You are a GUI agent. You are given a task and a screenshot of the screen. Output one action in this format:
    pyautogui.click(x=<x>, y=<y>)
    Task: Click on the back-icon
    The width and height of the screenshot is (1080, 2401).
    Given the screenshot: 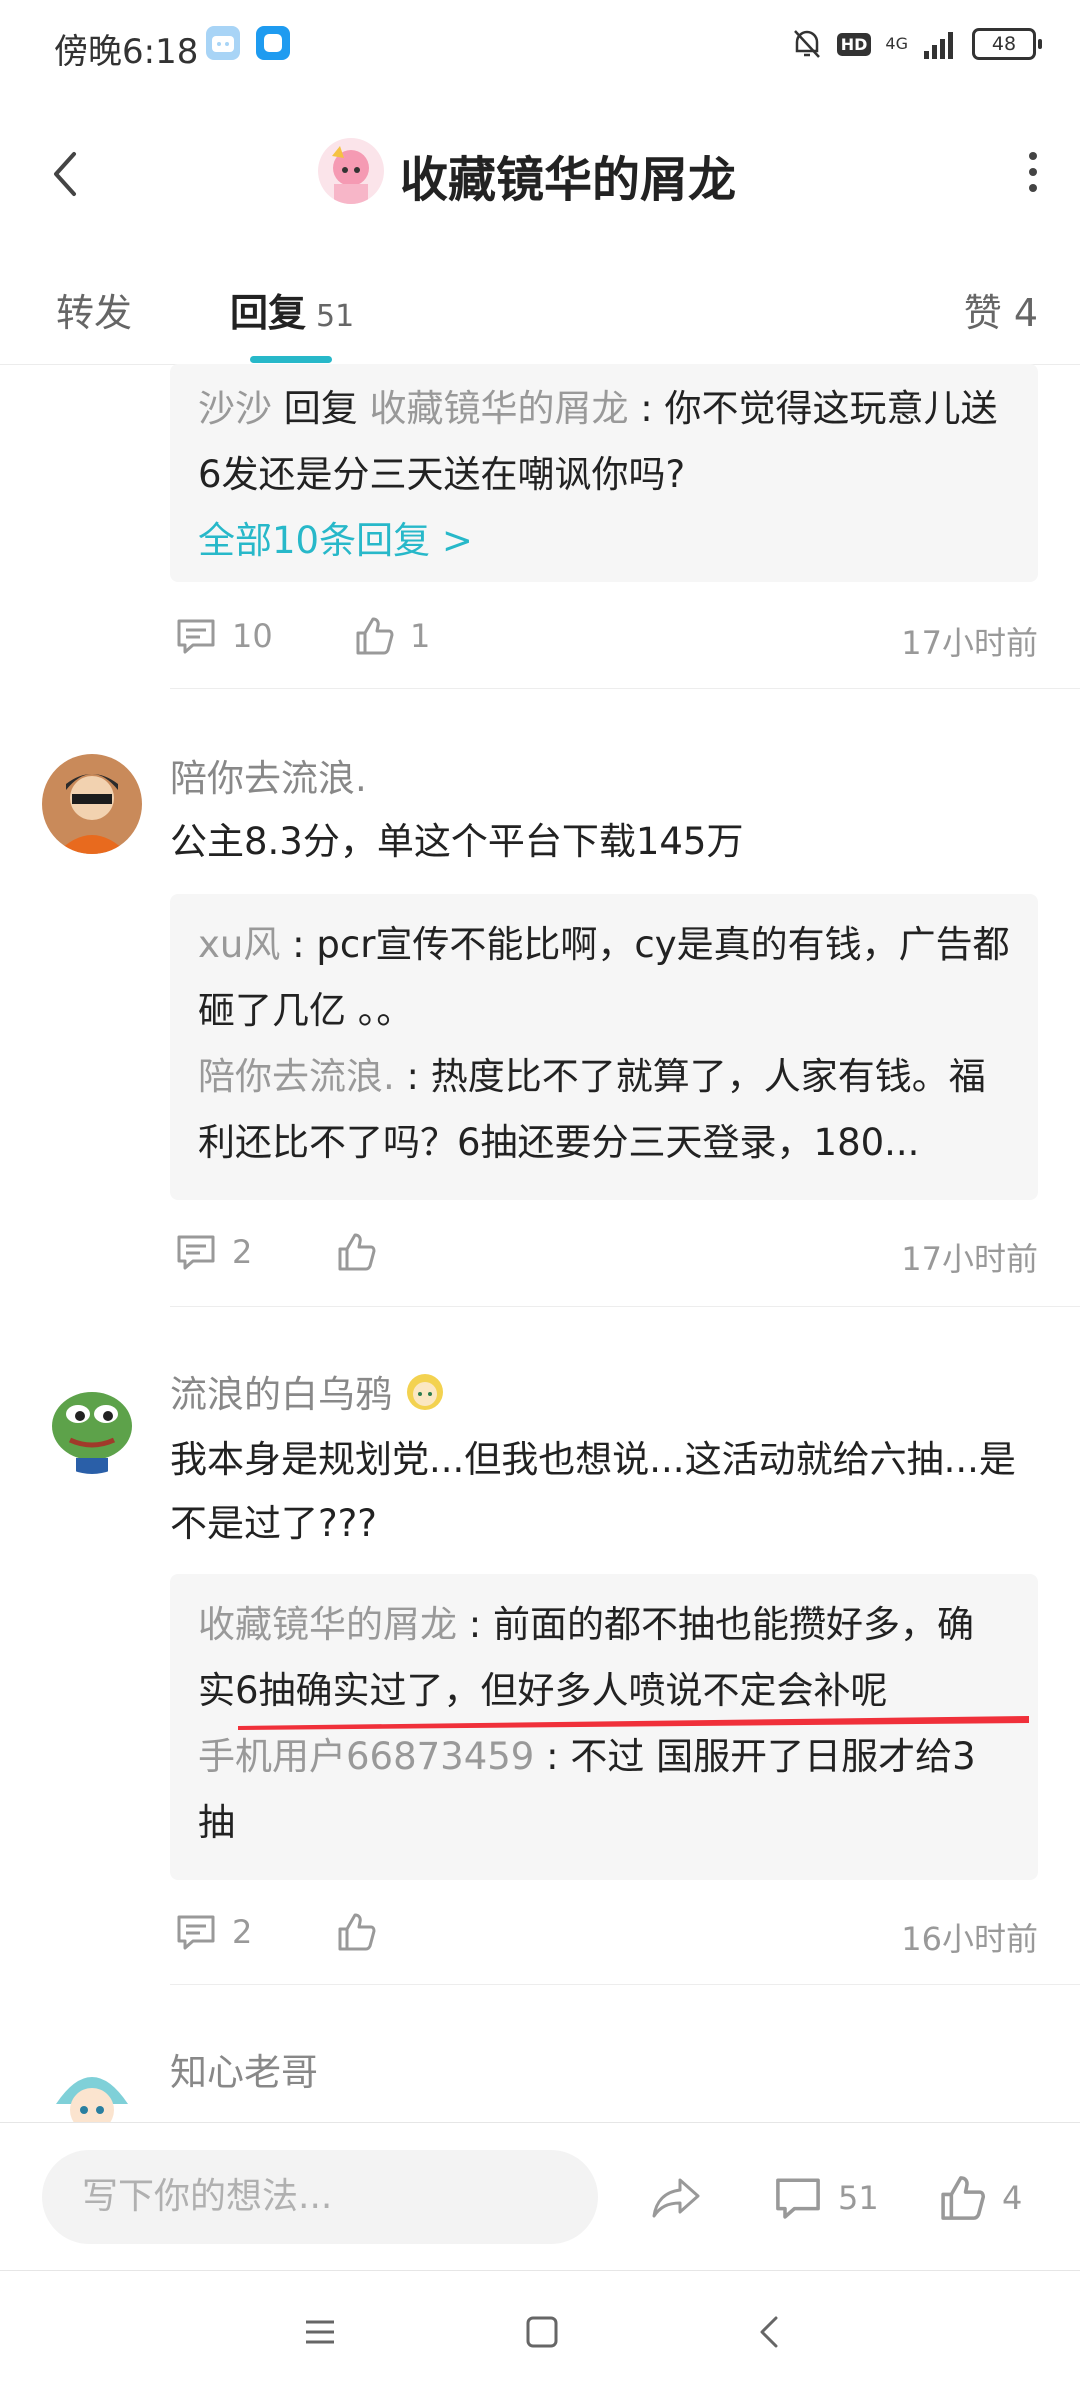 What is the action you would take?
    pyautogui.click(x=66, y=174)
    